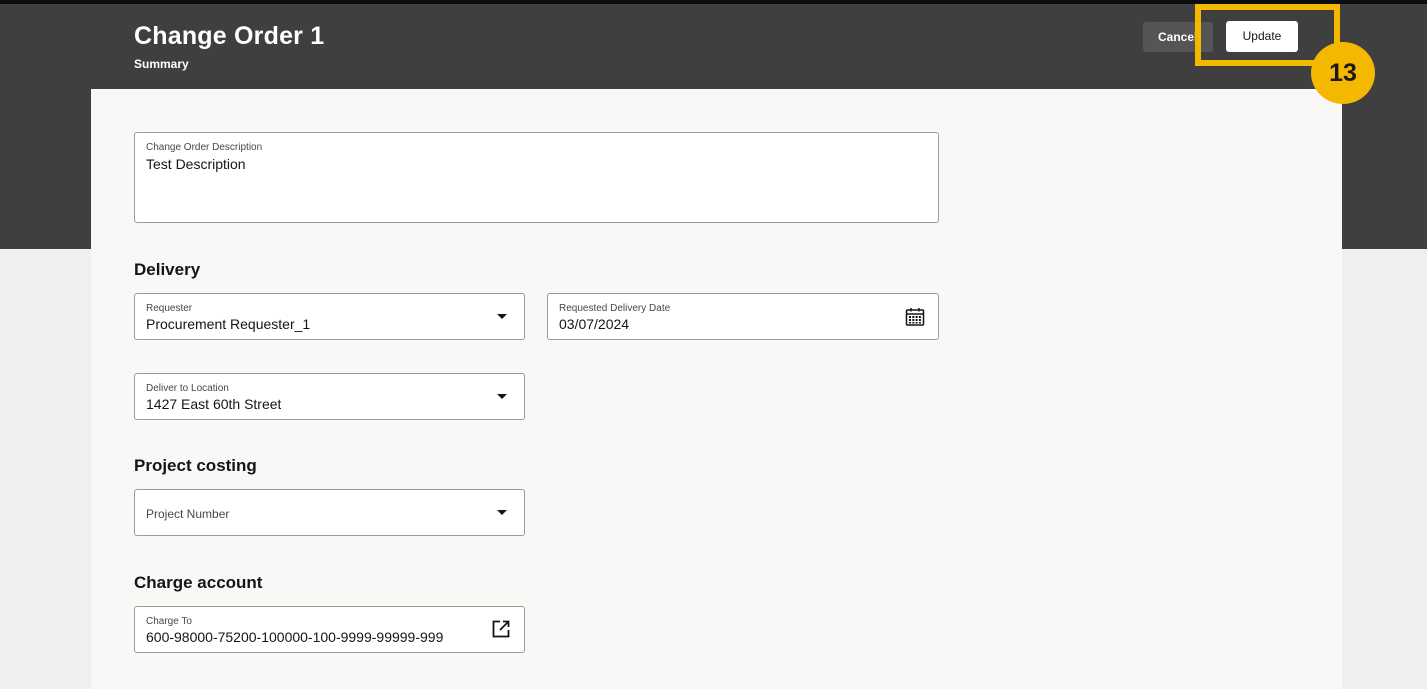 The width and height of the screenshot is (1427, 689). Describe the element at coordinates (228, 324) in the screenshot. I see `requester-value: Procurement Requester_1` at that location.